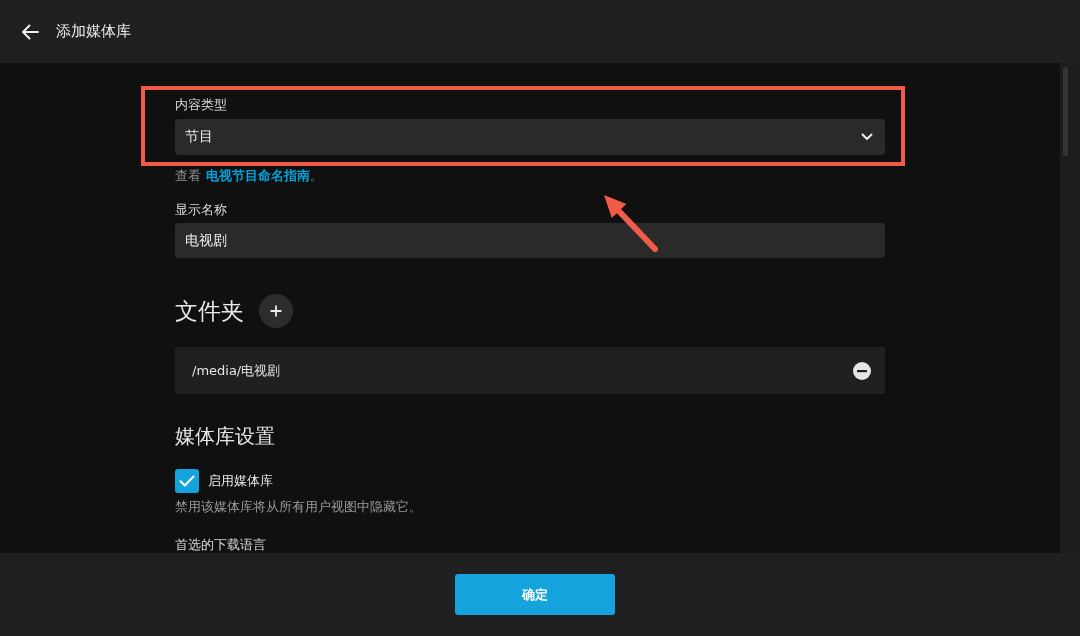 This screenshot has height=636, width=1080. What do you see at coordinates (93, 31) in the screenshot?
I see `page-title: 添加媒体库` at bounding box center [93, 31].